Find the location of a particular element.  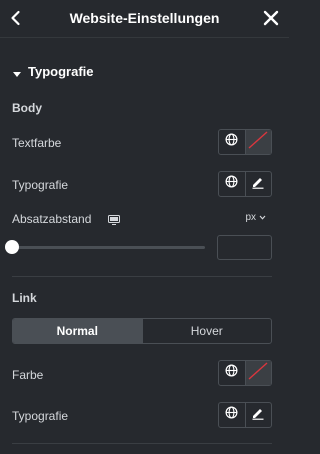

unit-selector: px is located at coordinates (255, 217).